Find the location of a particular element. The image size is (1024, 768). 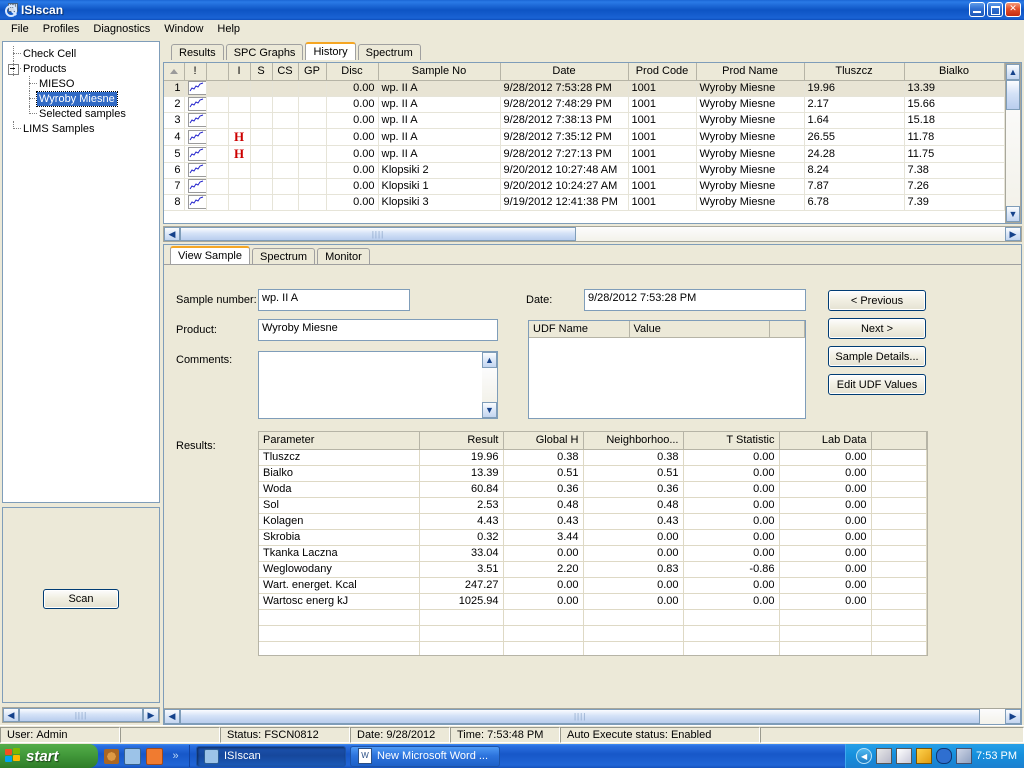

column-header-date: Date is located at coordinates (564, 72).